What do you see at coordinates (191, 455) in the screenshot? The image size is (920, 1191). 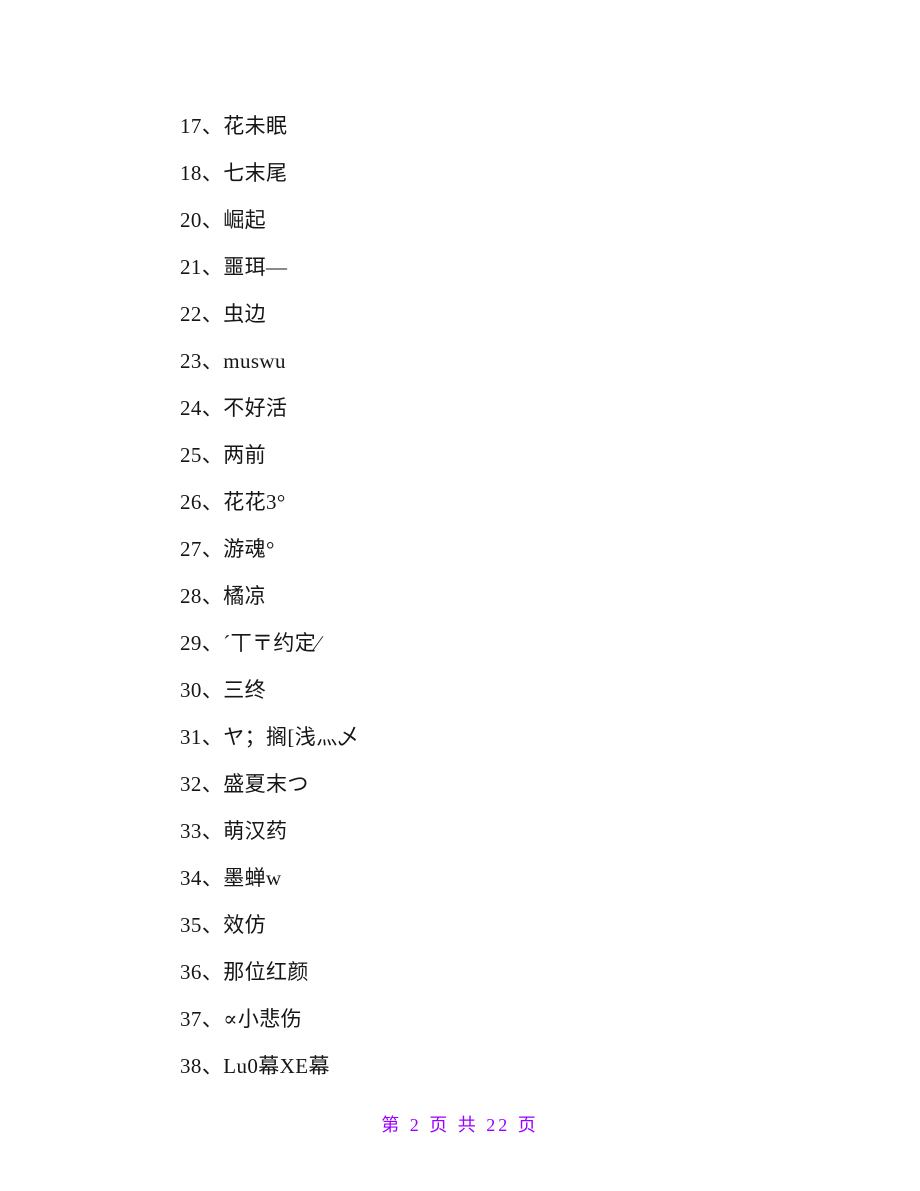 I see `list-item-number: 25` at bounding box center [191, 455].